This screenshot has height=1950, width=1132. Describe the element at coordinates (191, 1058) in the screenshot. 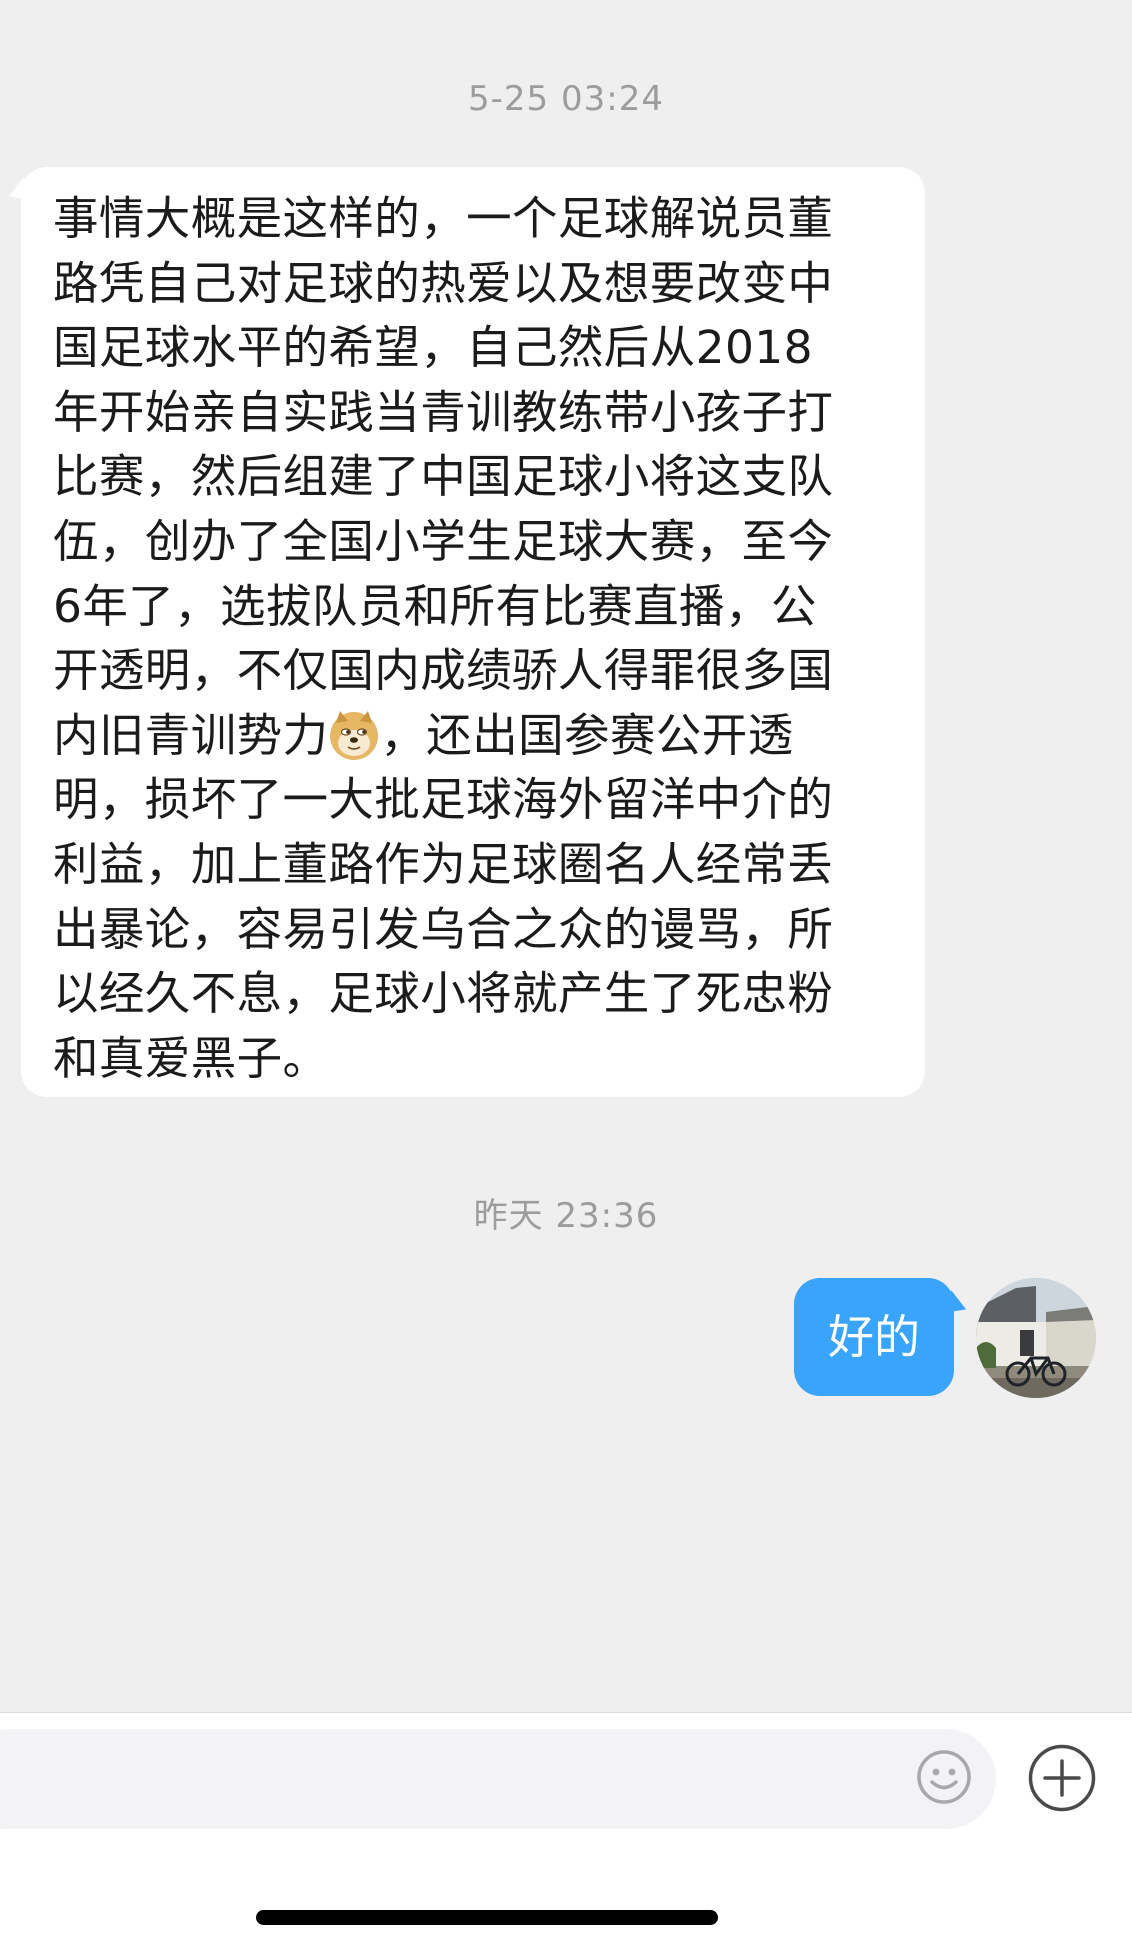

I see `message-line: 和真爱黑子。` at that location.